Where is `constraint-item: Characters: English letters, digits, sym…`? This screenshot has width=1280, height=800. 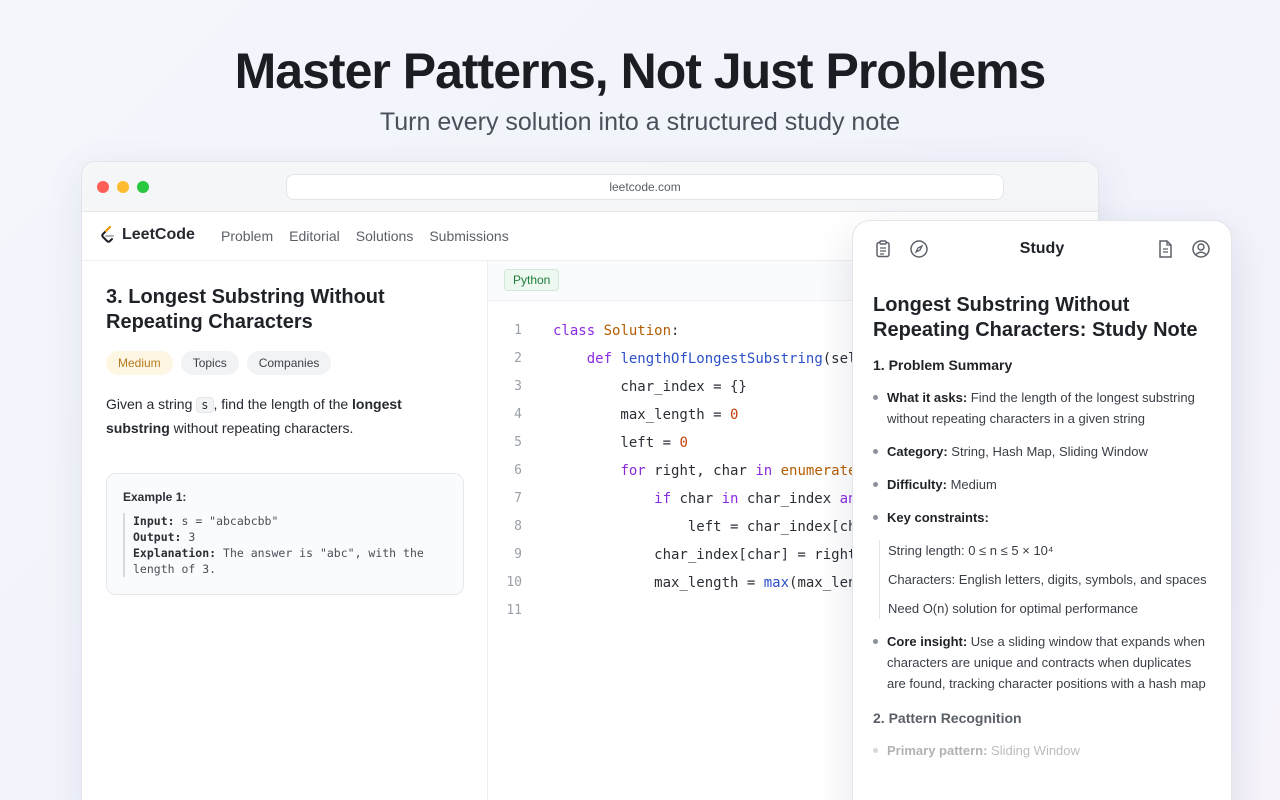 constraint-item: Characters: English letters, digits, sym… is located at coordinates (1047, 579).